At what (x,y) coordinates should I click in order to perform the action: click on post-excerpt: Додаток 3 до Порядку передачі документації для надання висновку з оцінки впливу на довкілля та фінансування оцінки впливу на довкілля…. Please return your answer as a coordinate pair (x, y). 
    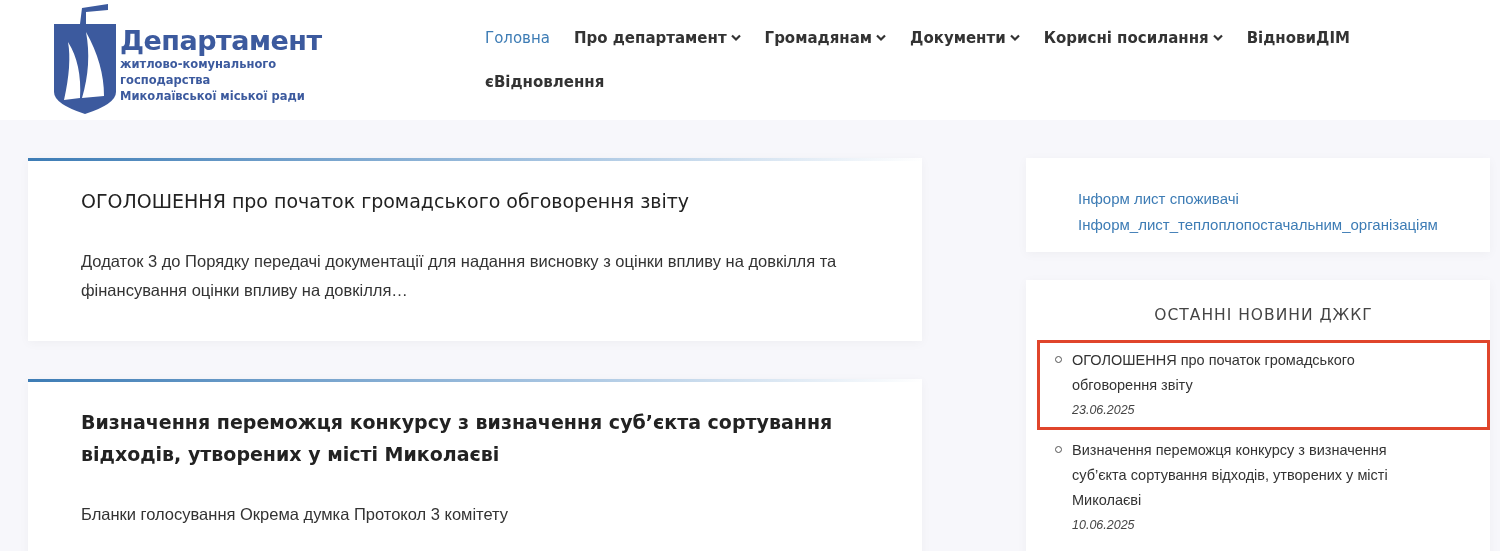
    Looking at the image, I should click on (459, 276).